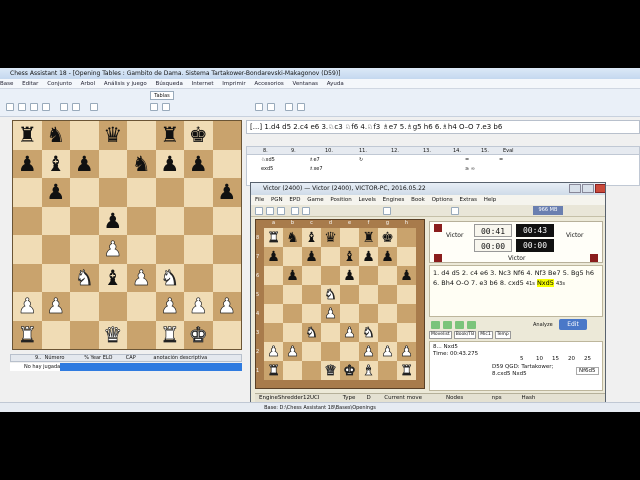 The image size is (640, 480). What do you see at coordinates (233, 84) in the screenshot?
I see `menu-imprimir: Imprimir` at bounding box center [233, 84].